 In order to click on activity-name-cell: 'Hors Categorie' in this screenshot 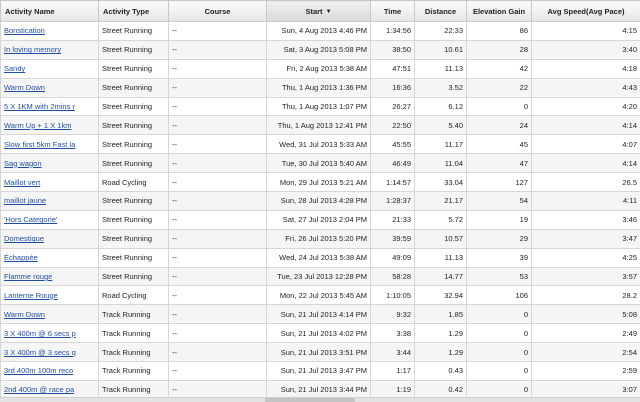, I will do `click(50, 219)`.